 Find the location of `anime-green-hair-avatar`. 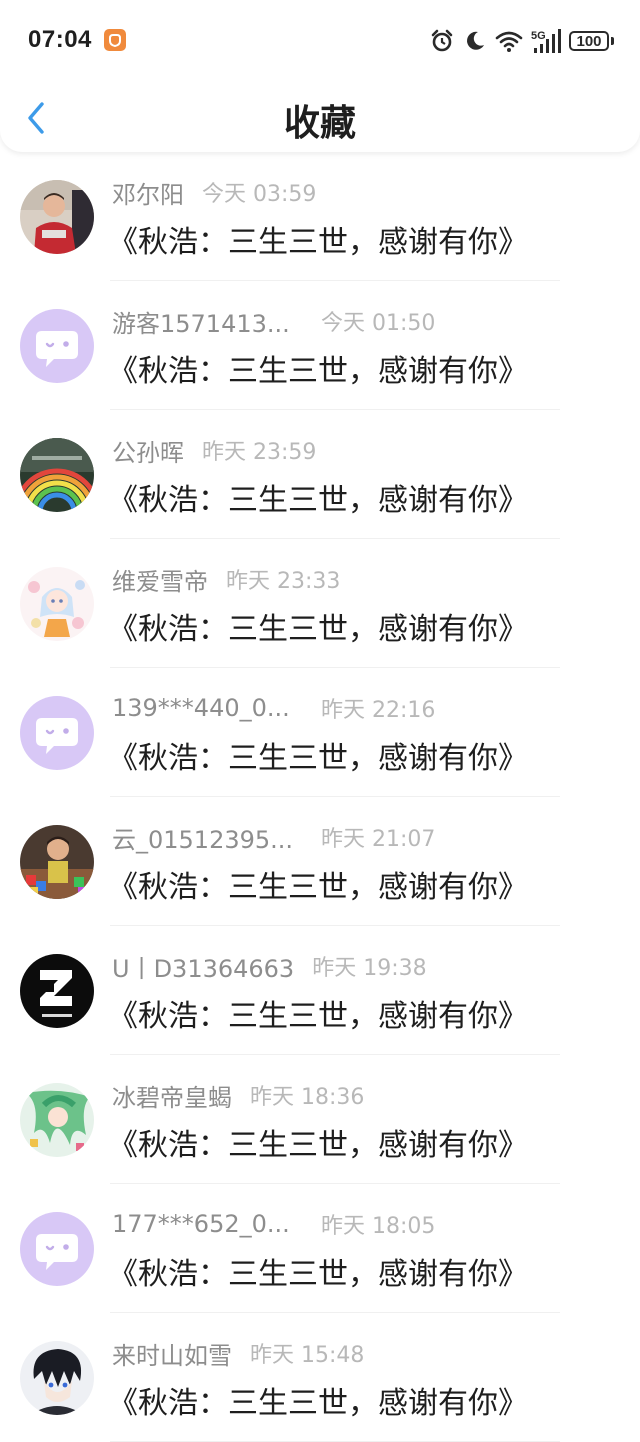

anime-green-hair-avatar is located at coordinates (57, 1120).